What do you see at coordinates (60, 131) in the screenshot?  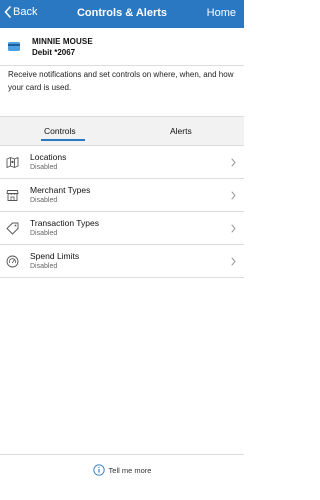 I see `tab-controls: Controls` at bounding box center [60, 131].